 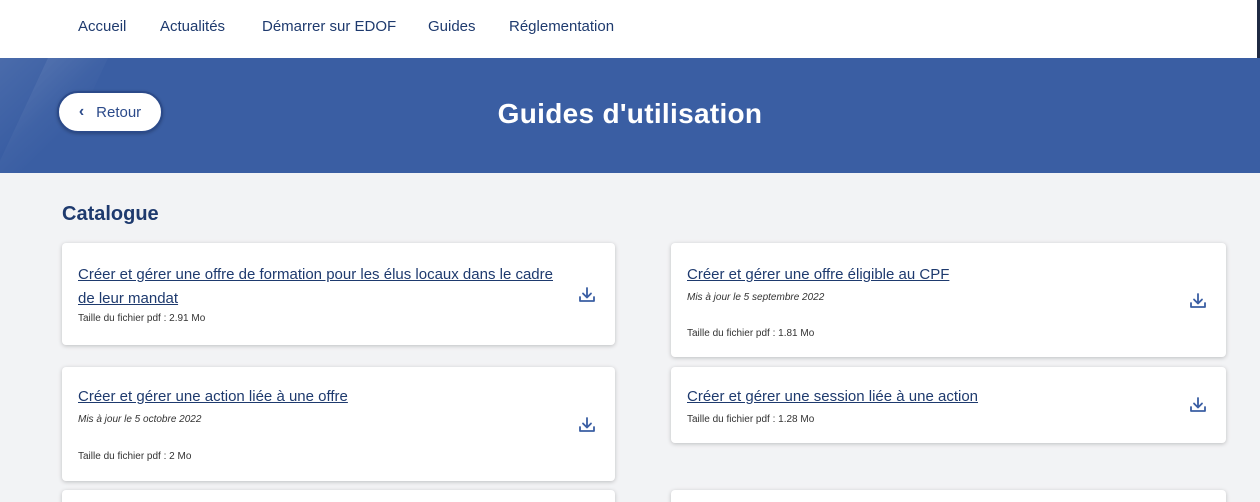 I want to click on nav-item-reglementation: Réglementation, so click(x=561, y=26).